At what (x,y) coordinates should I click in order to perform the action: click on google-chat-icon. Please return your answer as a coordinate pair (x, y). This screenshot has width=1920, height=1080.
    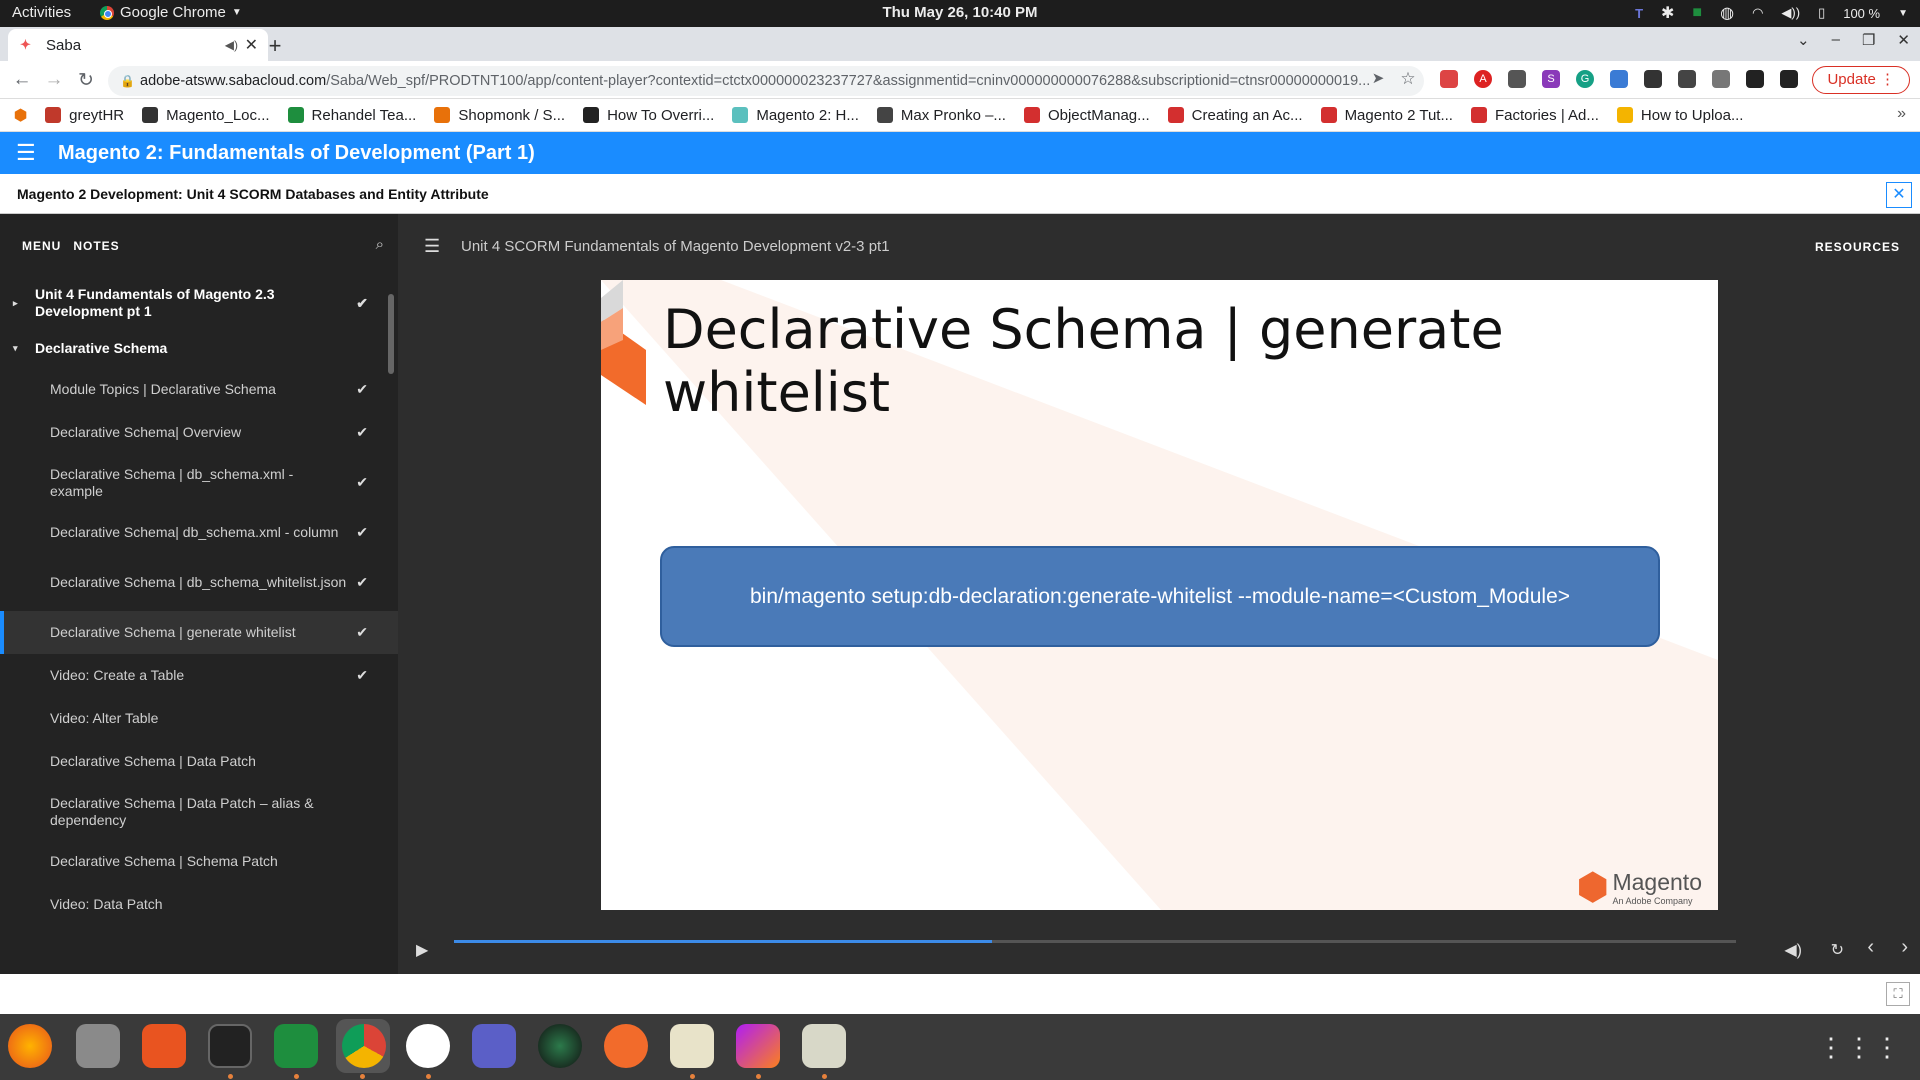
    Looking at the image, I should click on (296, 1046).